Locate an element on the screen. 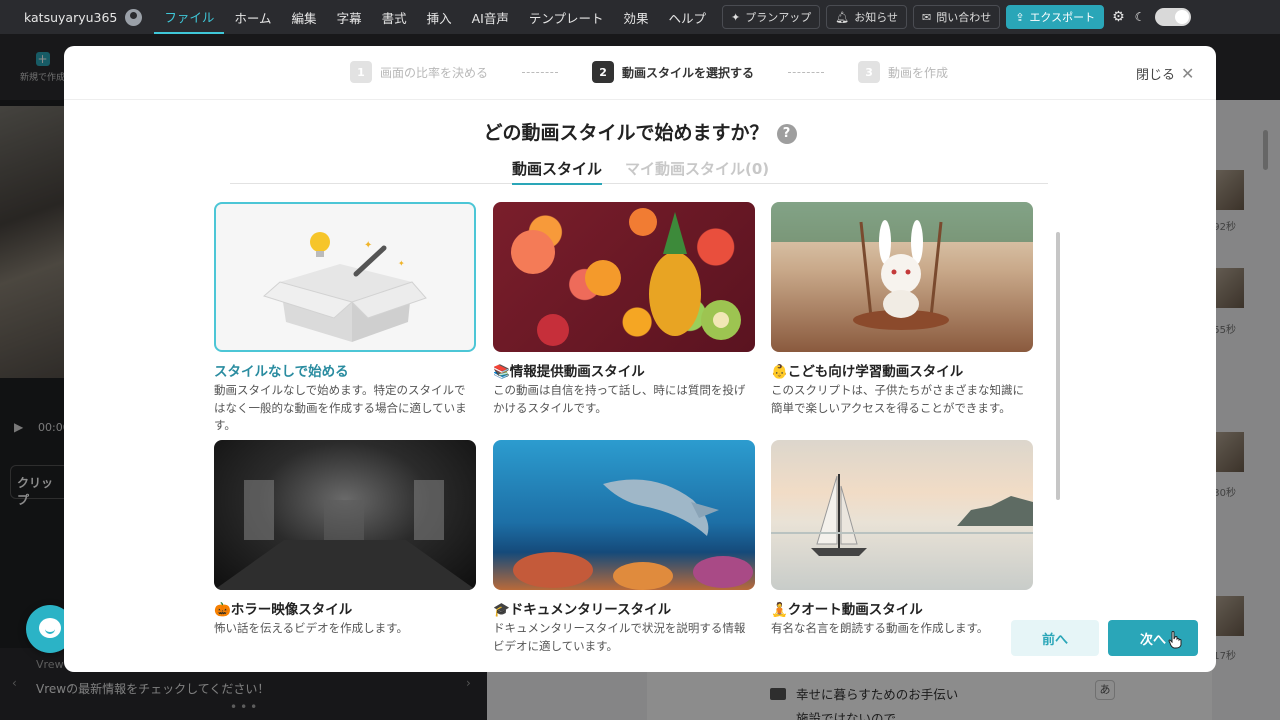  contact-button: ✉ 問い合わせ is located at coordinates (957, 17).